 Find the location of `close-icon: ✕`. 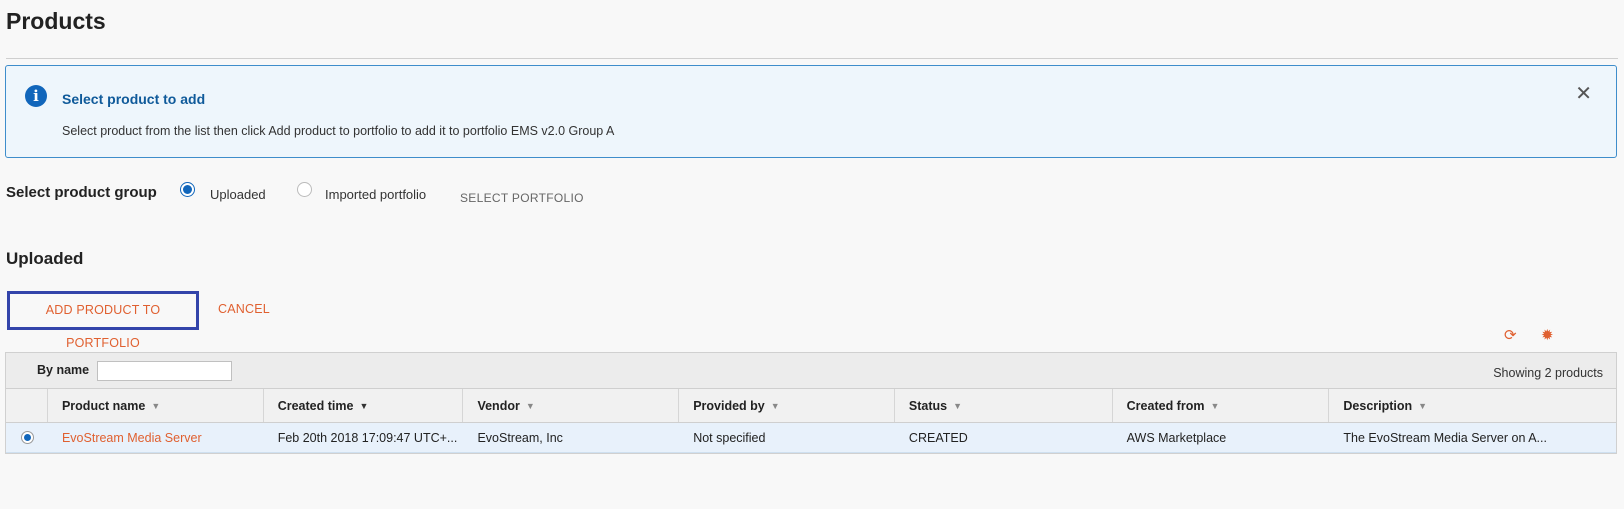

close-icon: ✕ is located at coordinates (1583, 94).